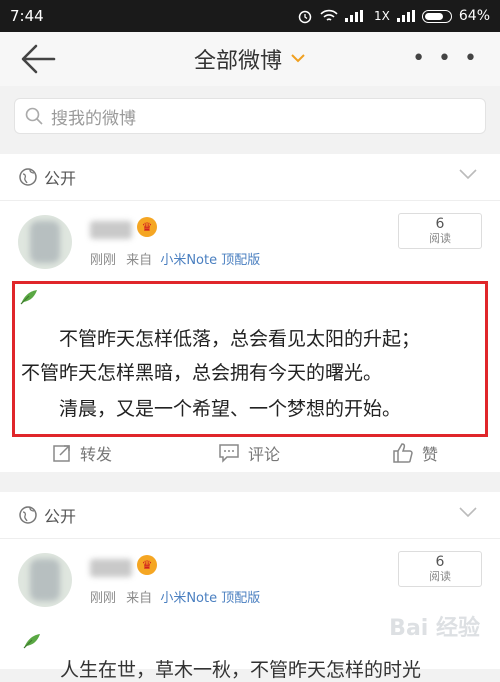 The height and width of the screenshot is (682, 500). What do you see at coordinates (329, 15) in the screenshot?
I see `wifi-icon` at bounding box center [329, 15].